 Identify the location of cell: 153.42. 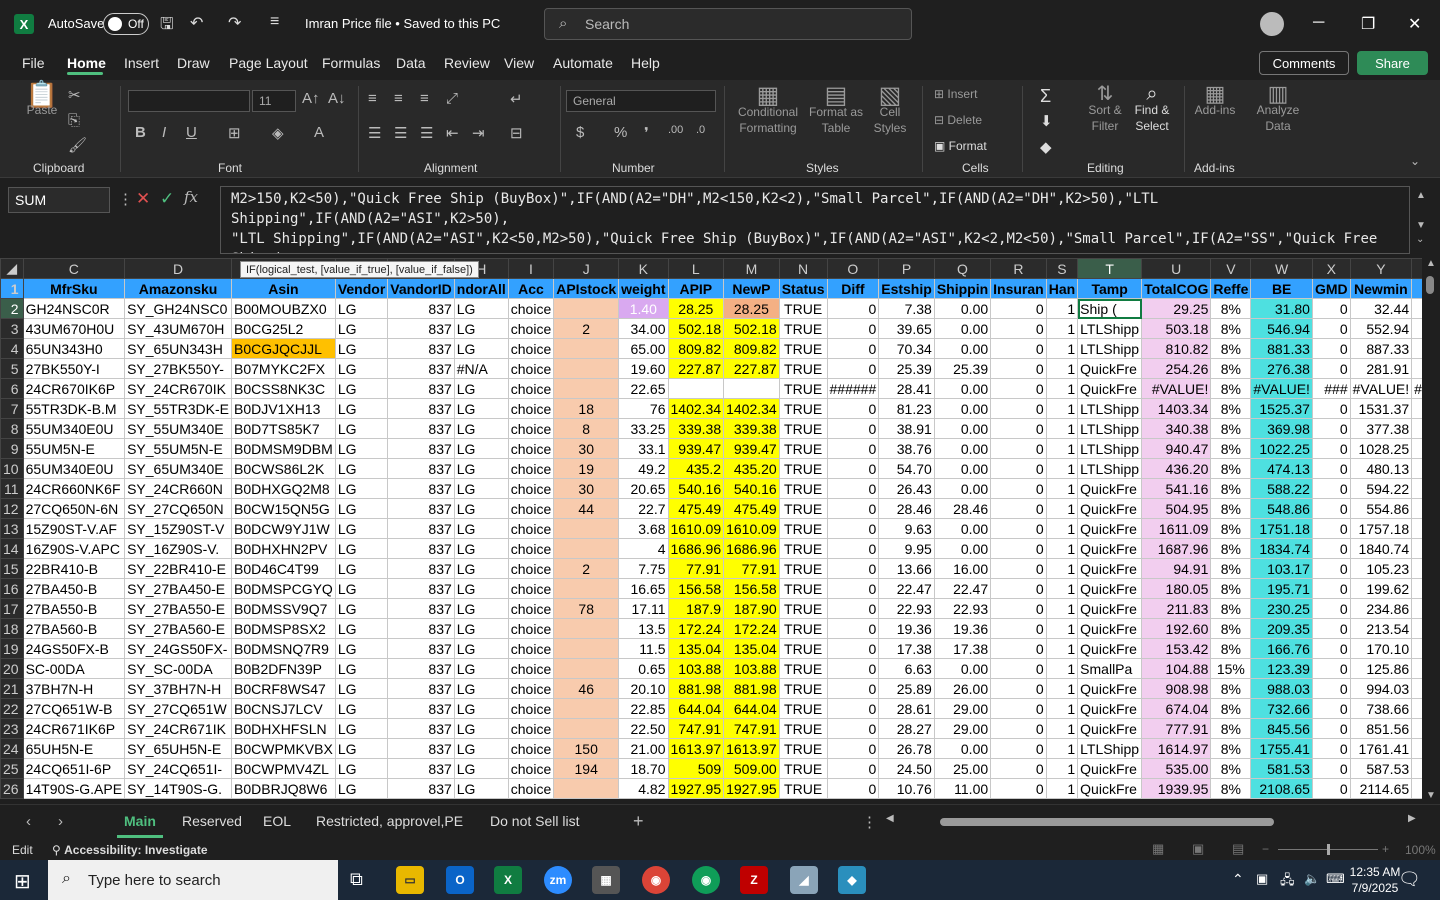
(1176, 648).